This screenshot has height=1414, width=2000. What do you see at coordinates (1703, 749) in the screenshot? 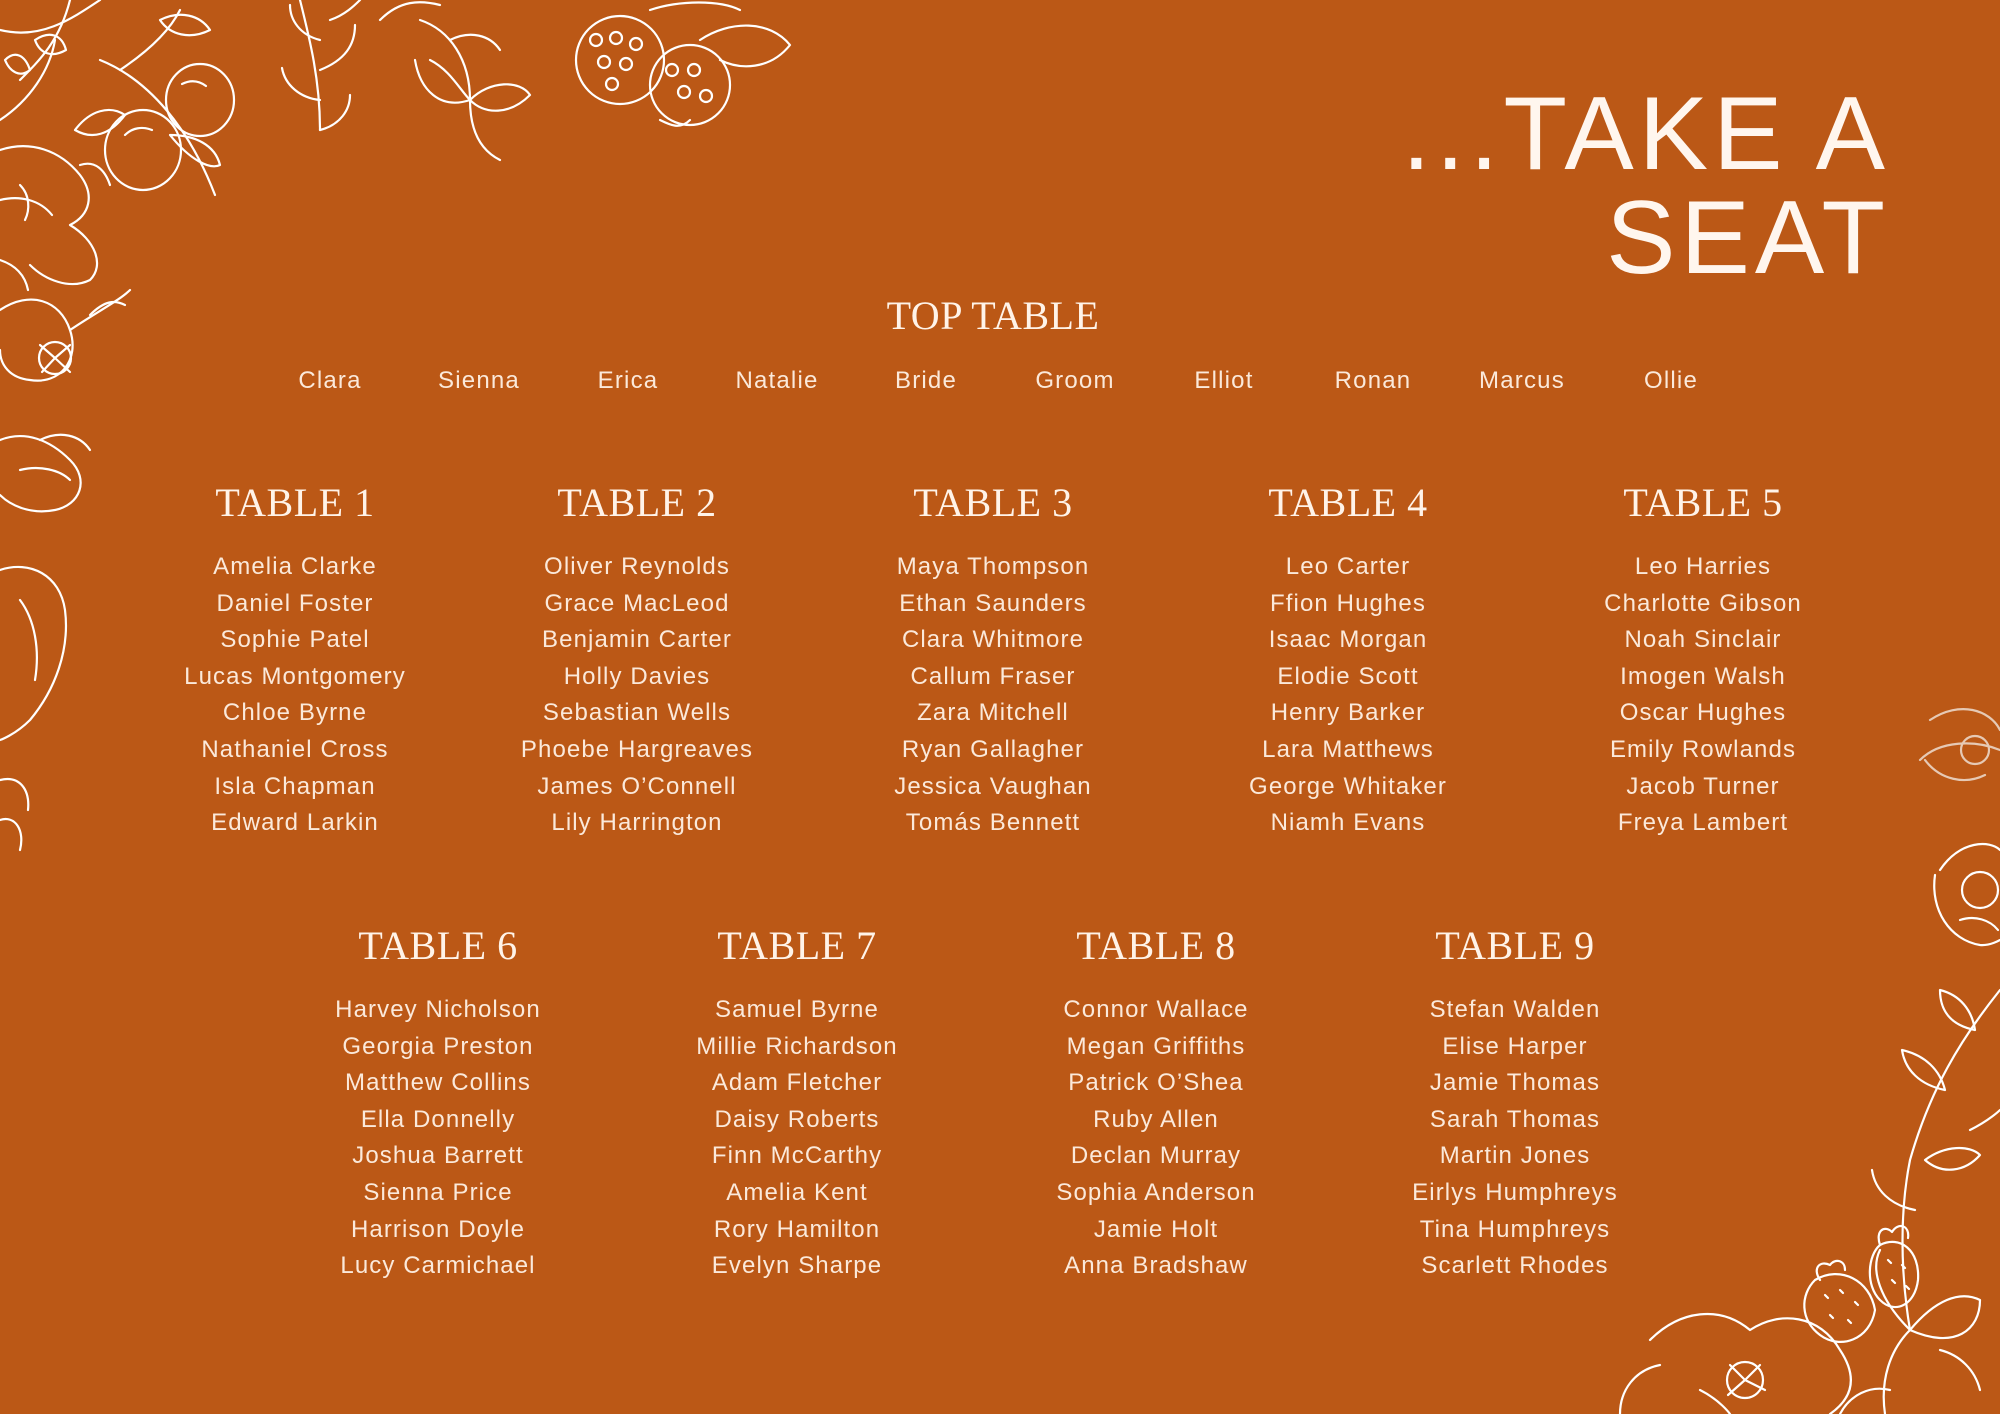
I see `guest-name: Emily Rowlands` at bounding box center [1703, 749].